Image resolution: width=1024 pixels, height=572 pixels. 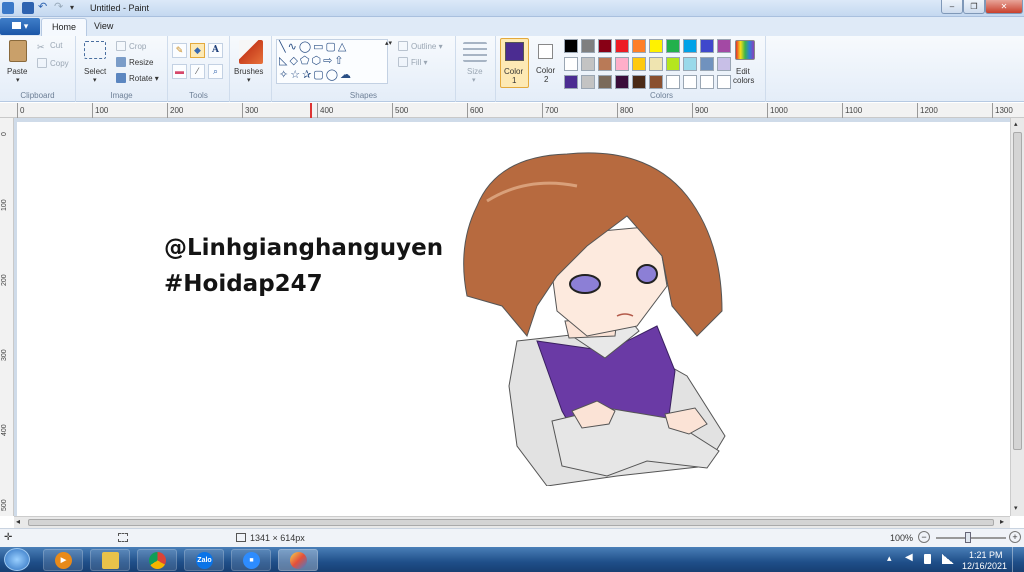 I want to click on horizontal-scroll-thumb, so click(x=511, y=522).